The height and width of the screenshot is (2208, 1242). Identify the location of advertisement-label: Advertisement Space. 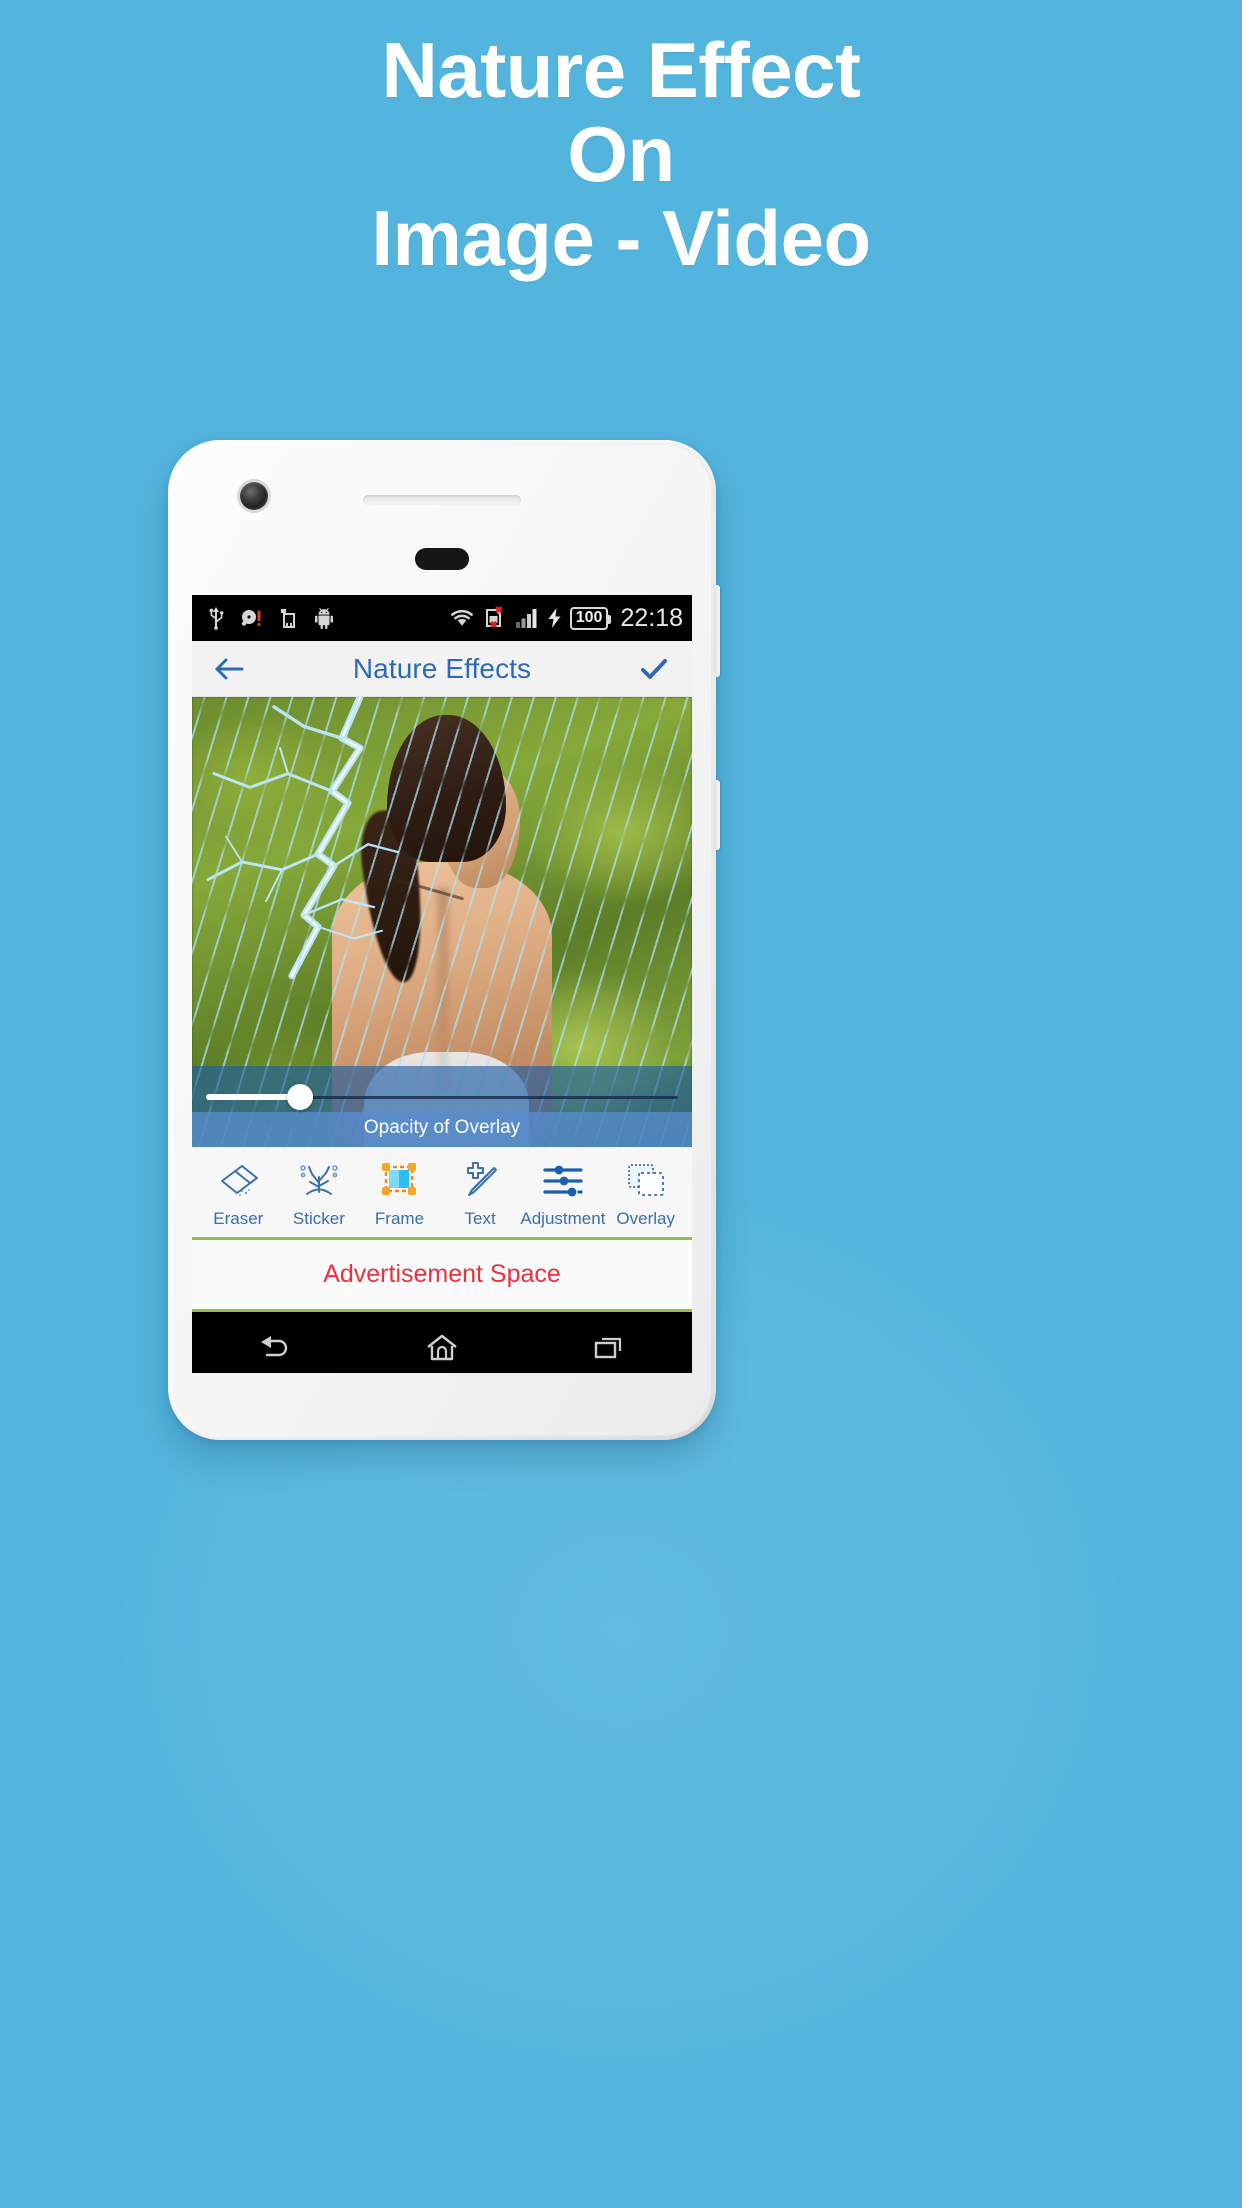
(442, 1274).